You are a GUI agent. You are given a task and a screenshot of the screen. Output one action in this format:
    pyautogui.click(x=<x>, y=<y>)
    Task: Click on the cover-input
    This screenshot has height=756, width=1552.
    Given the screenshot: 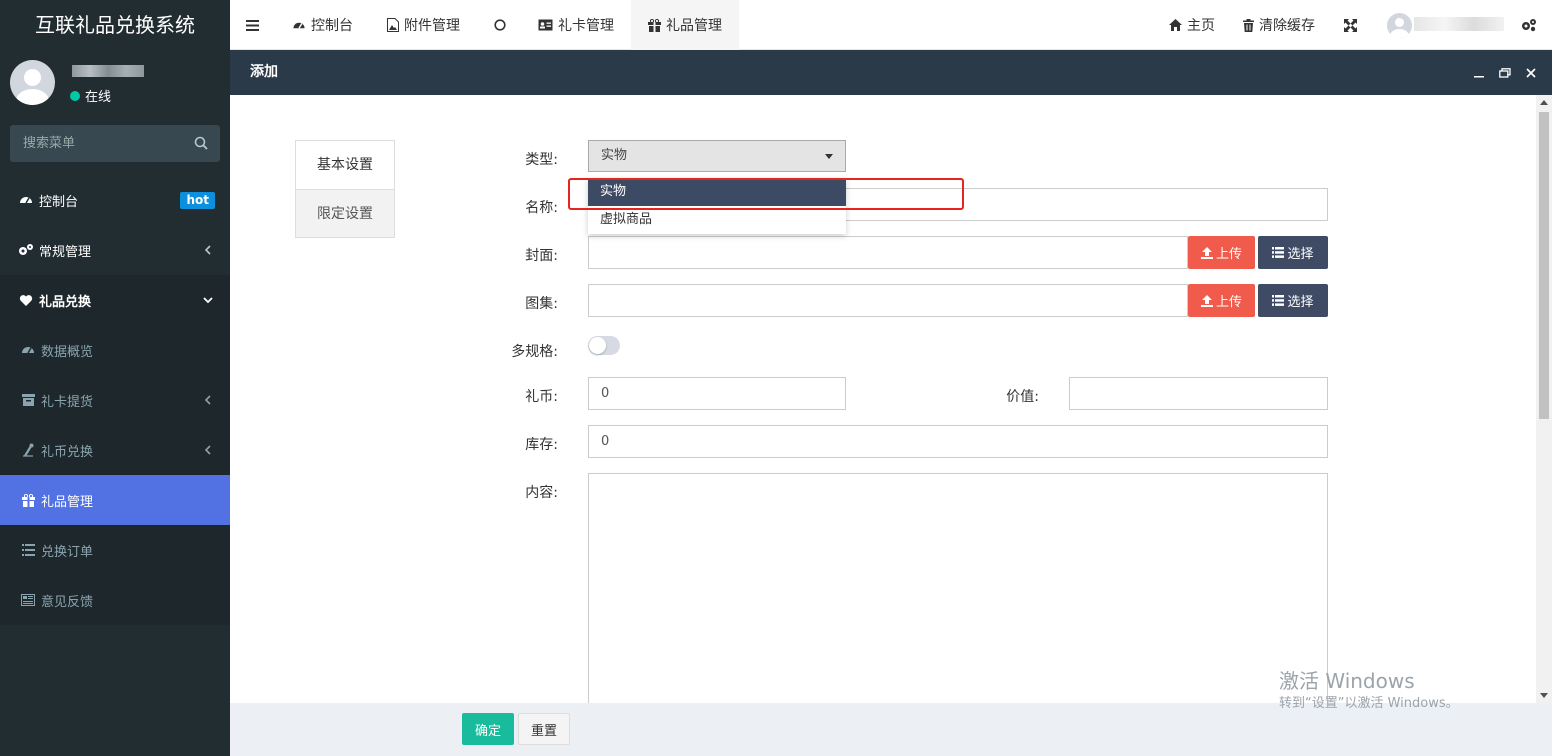 What is the action you would take?
    pyautogui.click(x=888, y=252)
    